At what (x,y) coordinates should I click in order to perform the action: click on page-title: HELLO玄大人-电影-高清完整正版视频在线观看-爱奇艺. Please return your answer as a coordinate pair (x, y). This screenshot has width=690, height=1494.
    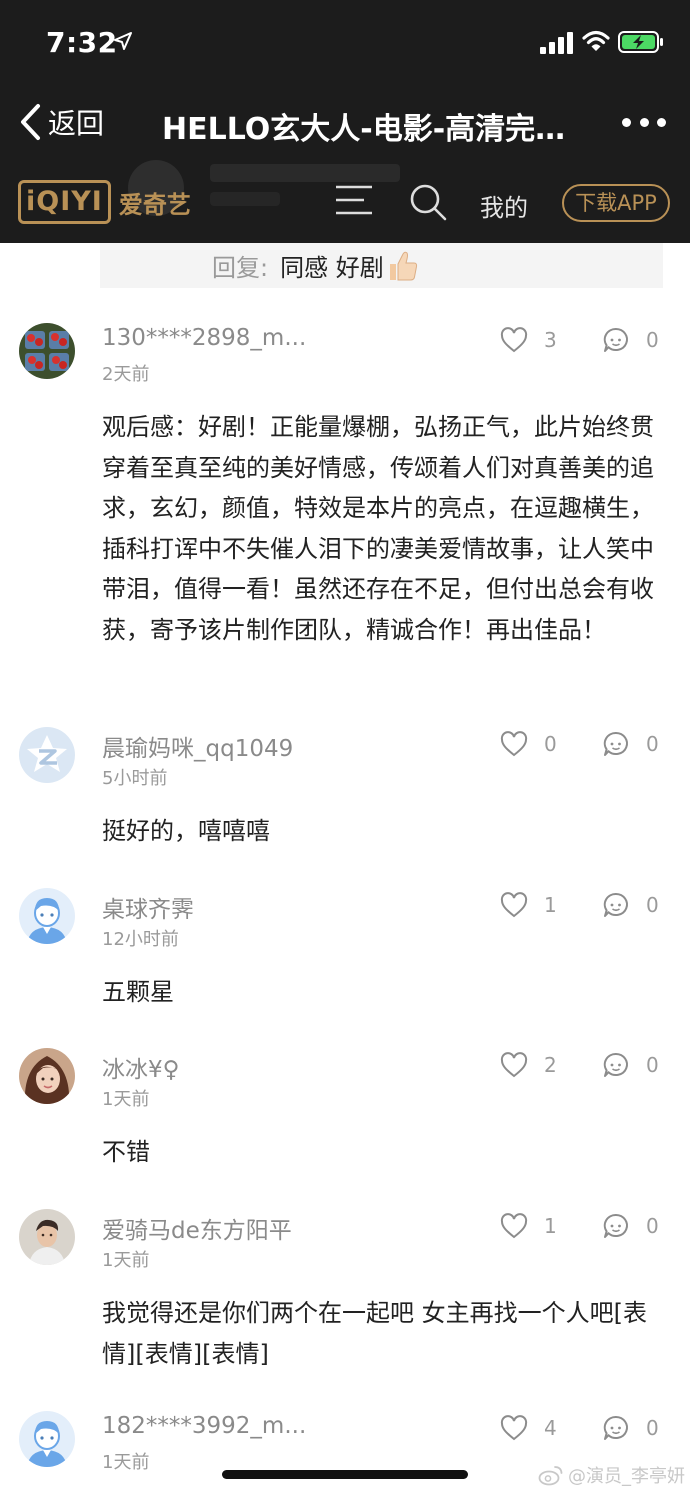
    Looking at the image, I should click on (372, 129).